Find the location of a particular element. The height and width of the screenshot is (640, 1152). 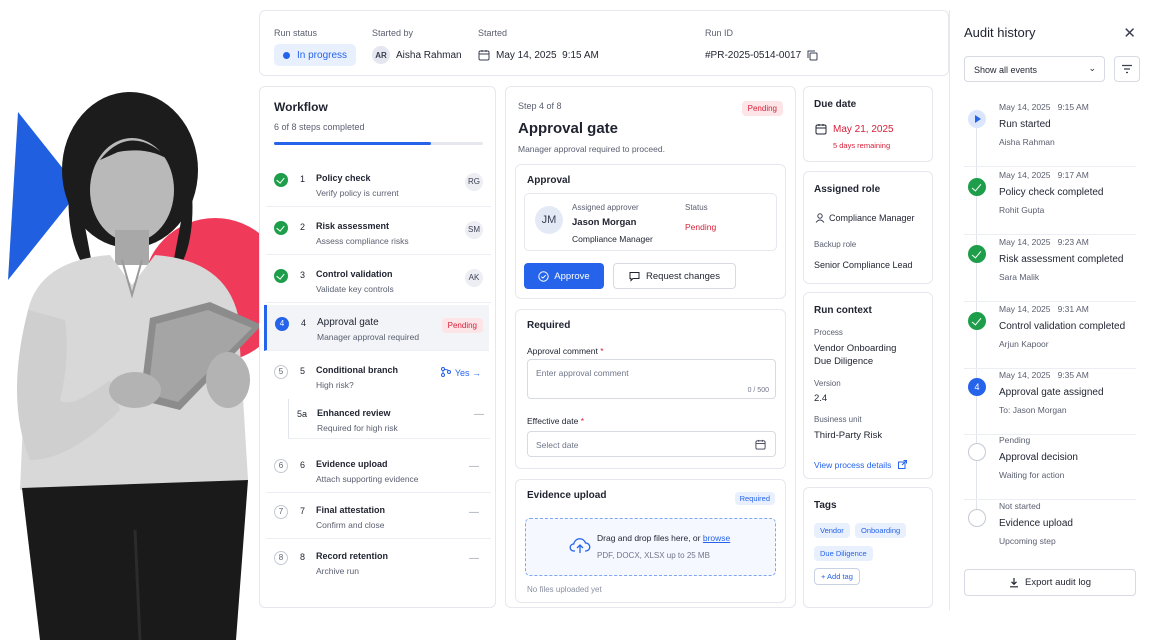

workflow-step-5: 5 5 Conditional branch High risk? Yes → is located at coordinates (378, 376).